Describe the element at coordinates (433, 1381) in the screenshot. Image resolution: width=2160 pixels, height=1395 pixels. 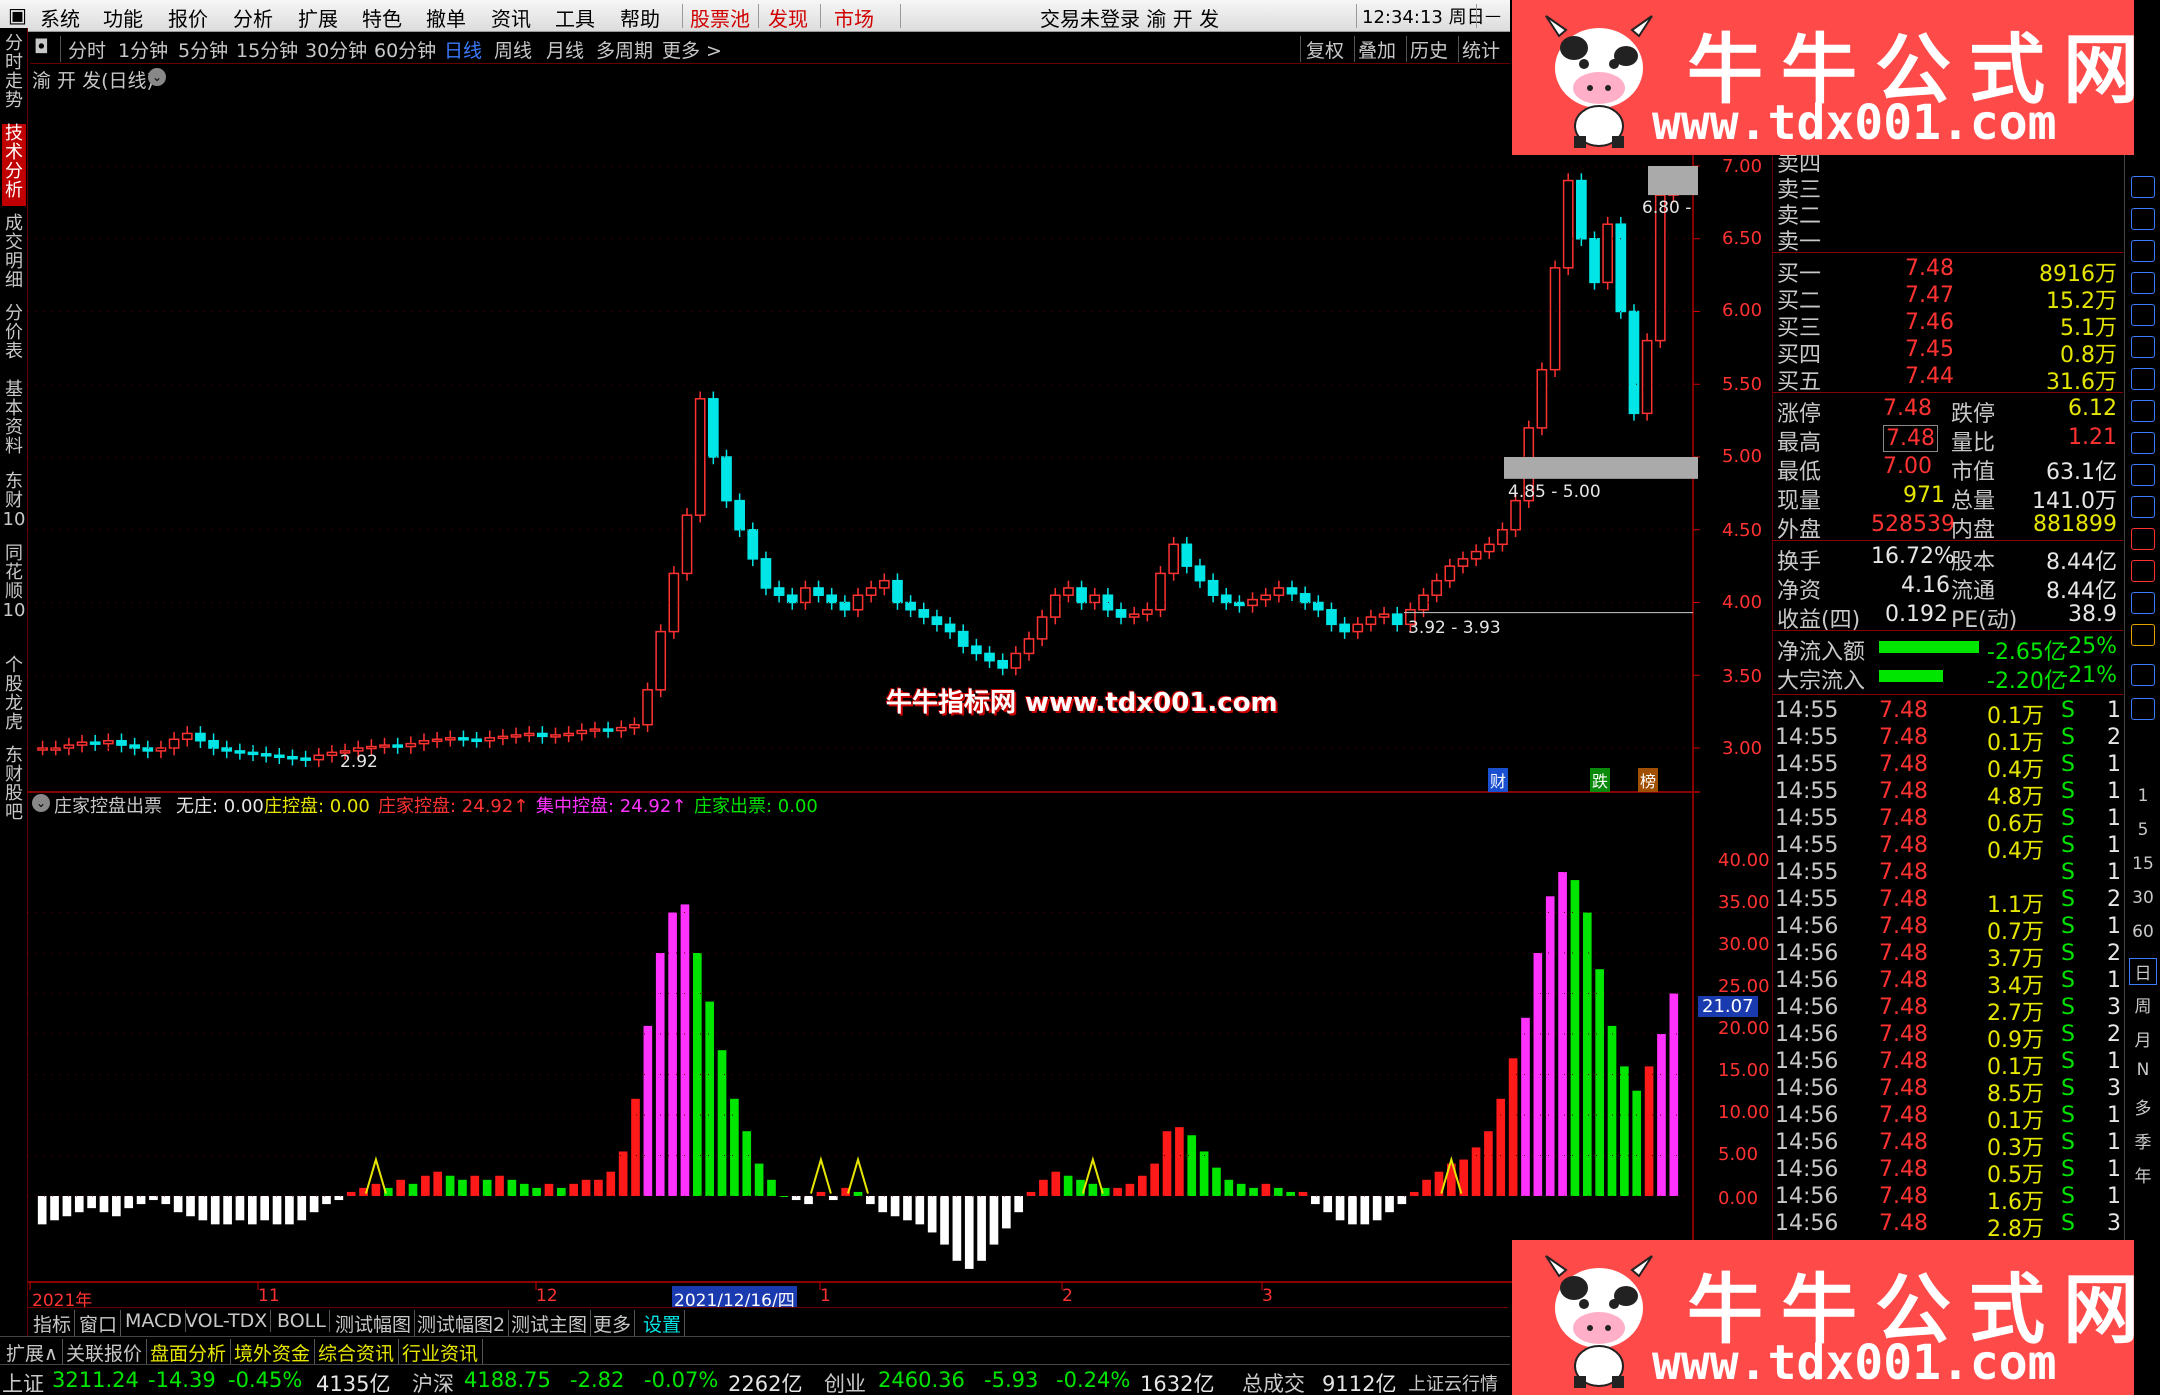
I see `index-name: 沪深` at that location.